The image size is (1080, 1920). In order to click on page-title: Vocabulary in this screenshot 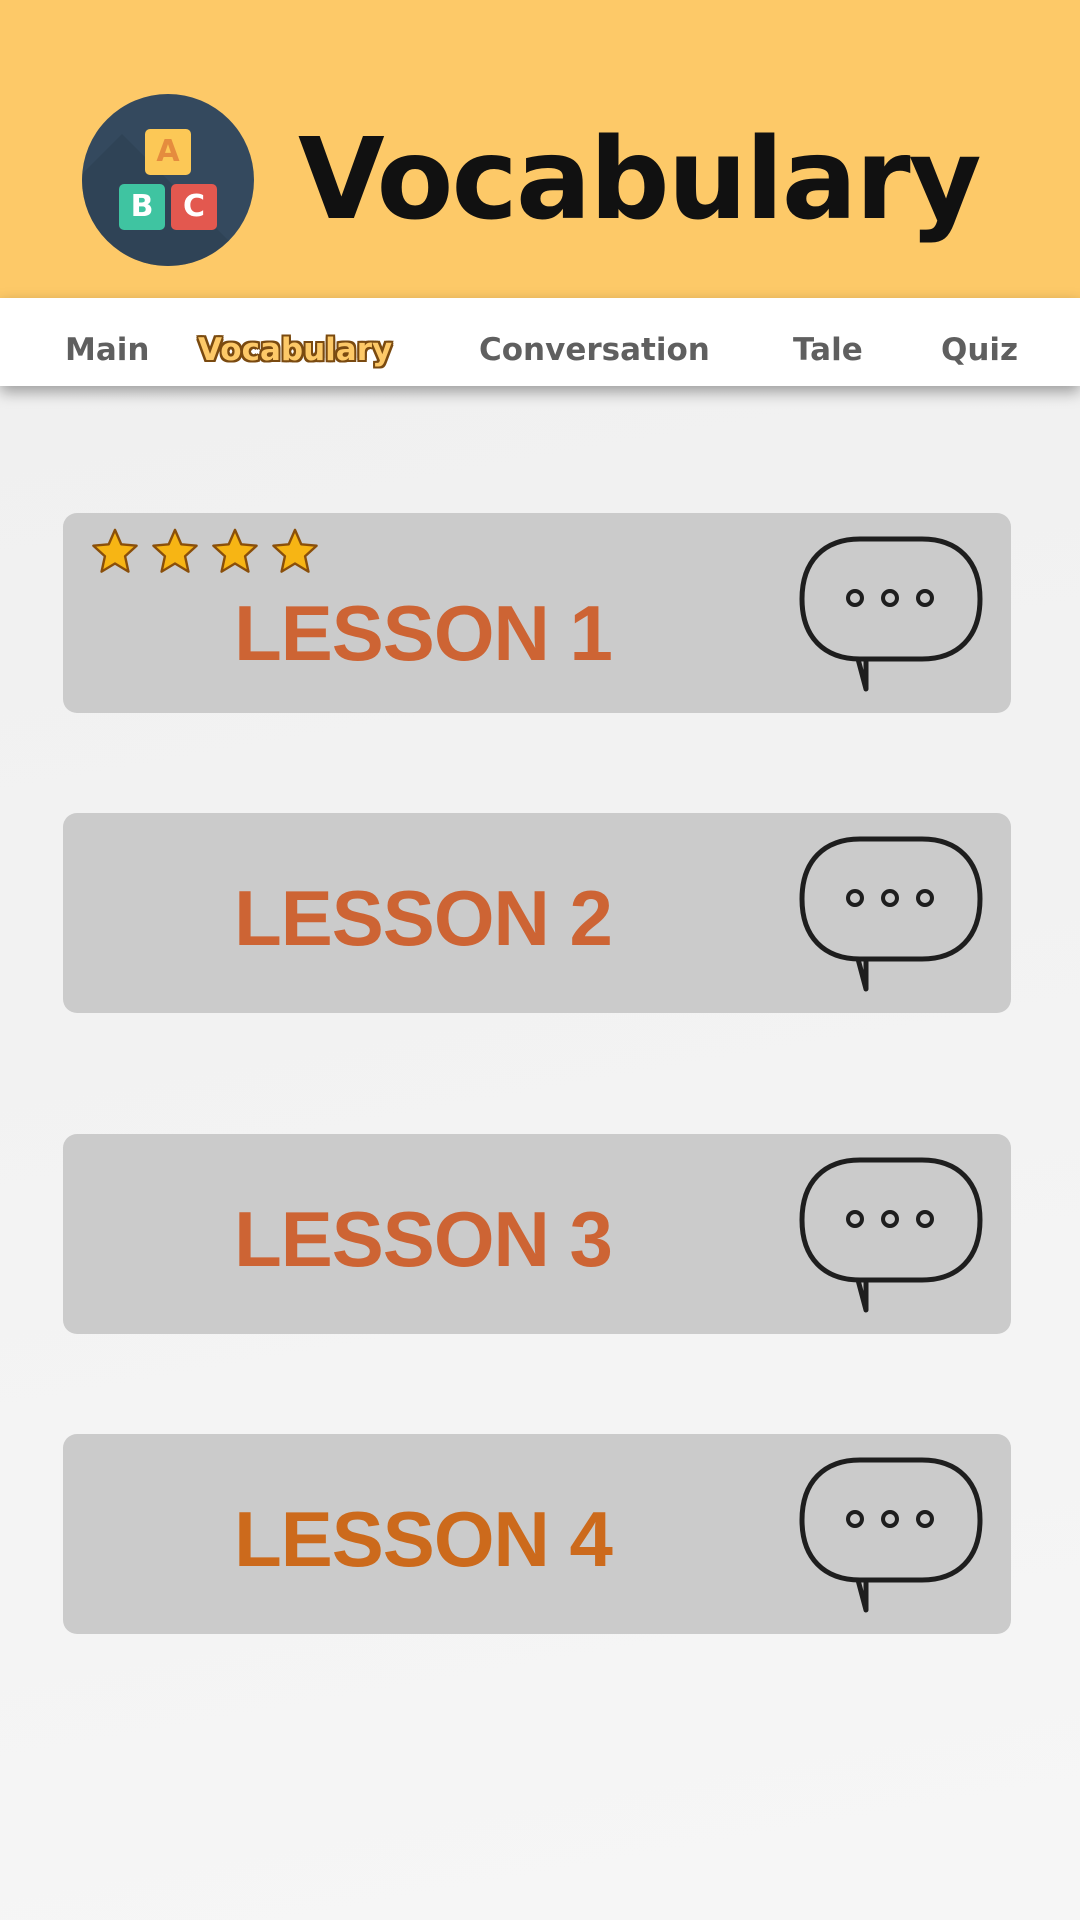, I will do `click(640, 180)`.